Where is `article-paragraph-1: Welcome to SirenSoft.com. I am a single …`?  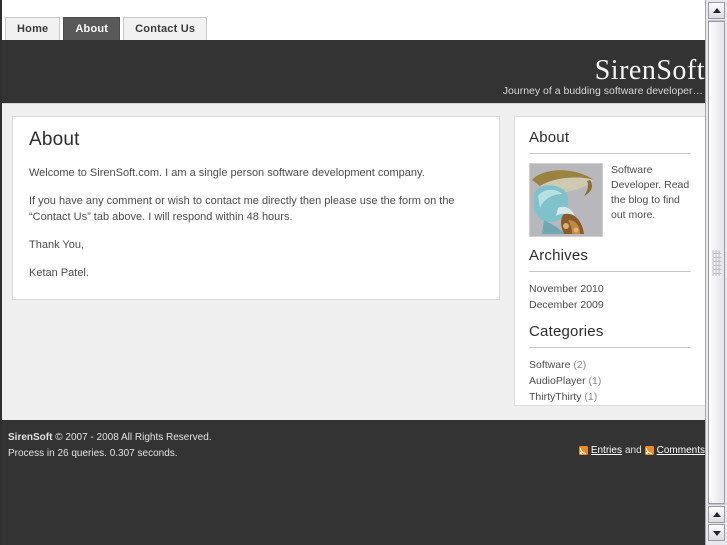 article-paragraph-1: Welcome to SirenSoft.com. I am a single … is located at coordinates (227, 173).